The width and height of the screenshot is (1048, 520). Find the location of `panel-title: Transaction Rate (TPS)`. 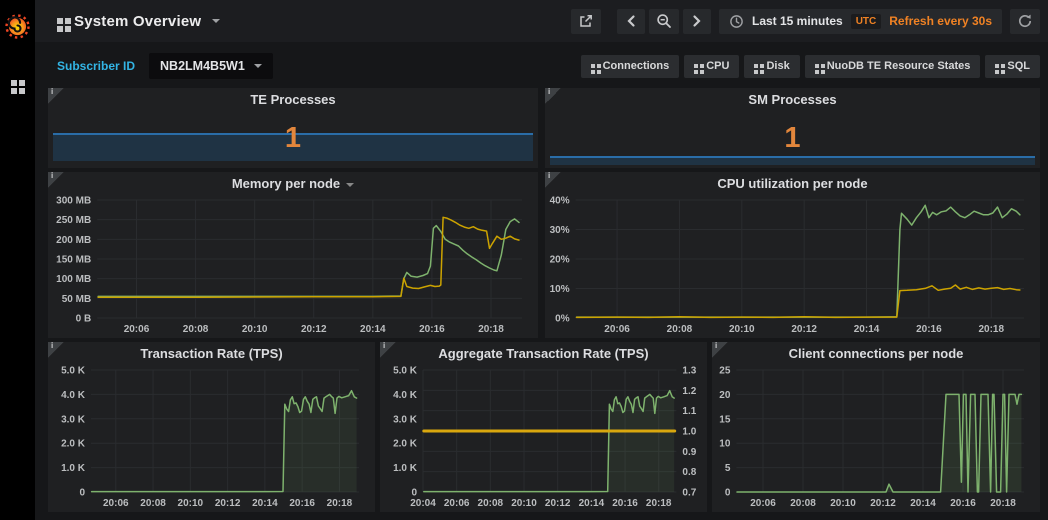

panel-title: Transaction Rate (TPS) is located at coordinates (211, 353).